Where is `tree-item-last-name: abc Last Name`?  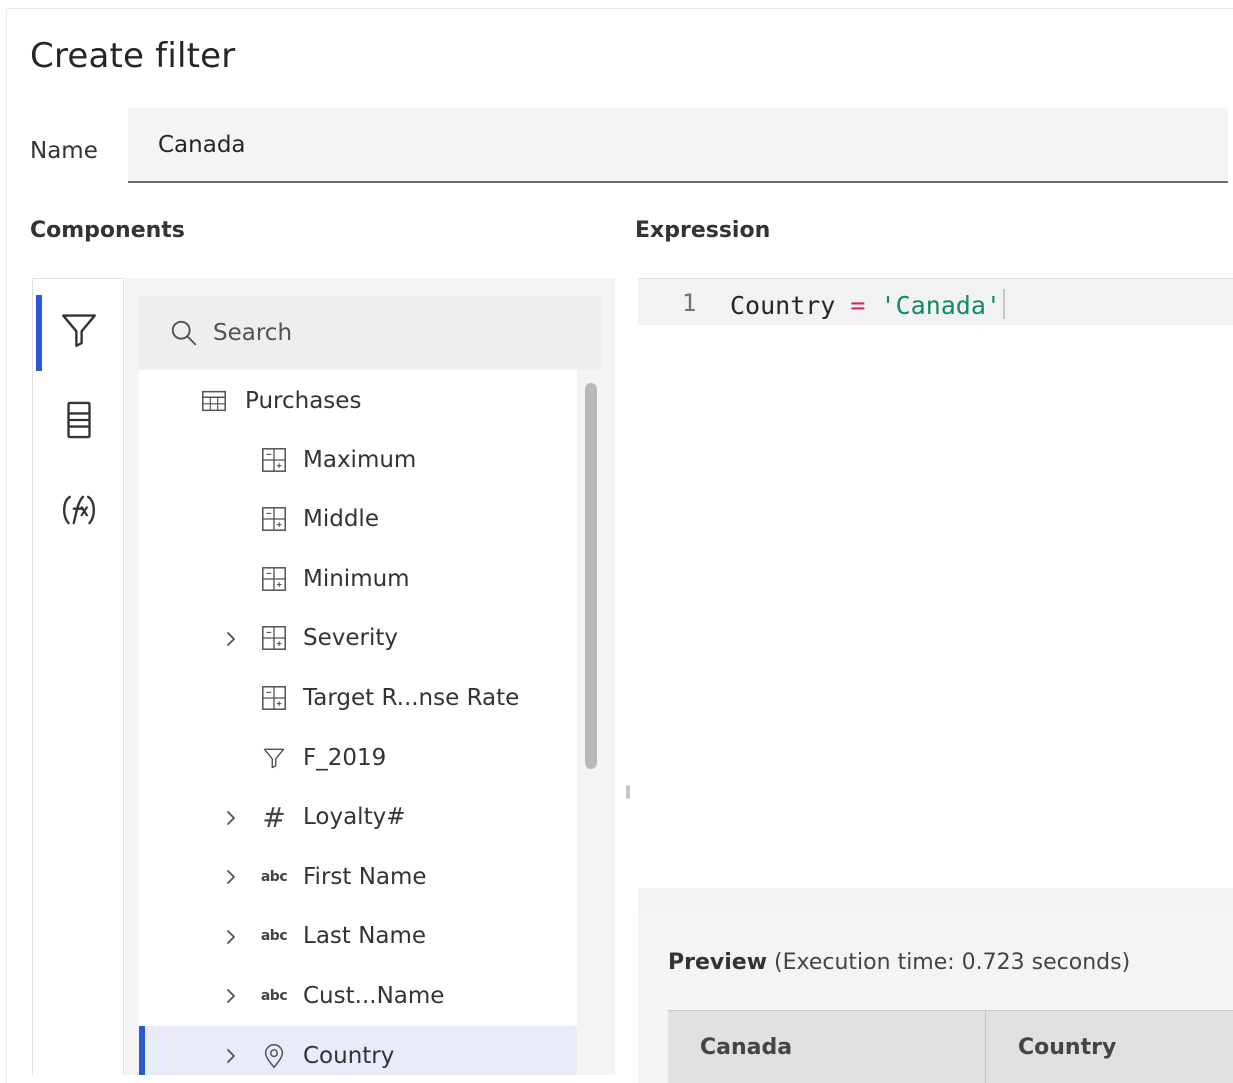 tree-item-last-name: abc Last Name is located at coordinates (358, 936).